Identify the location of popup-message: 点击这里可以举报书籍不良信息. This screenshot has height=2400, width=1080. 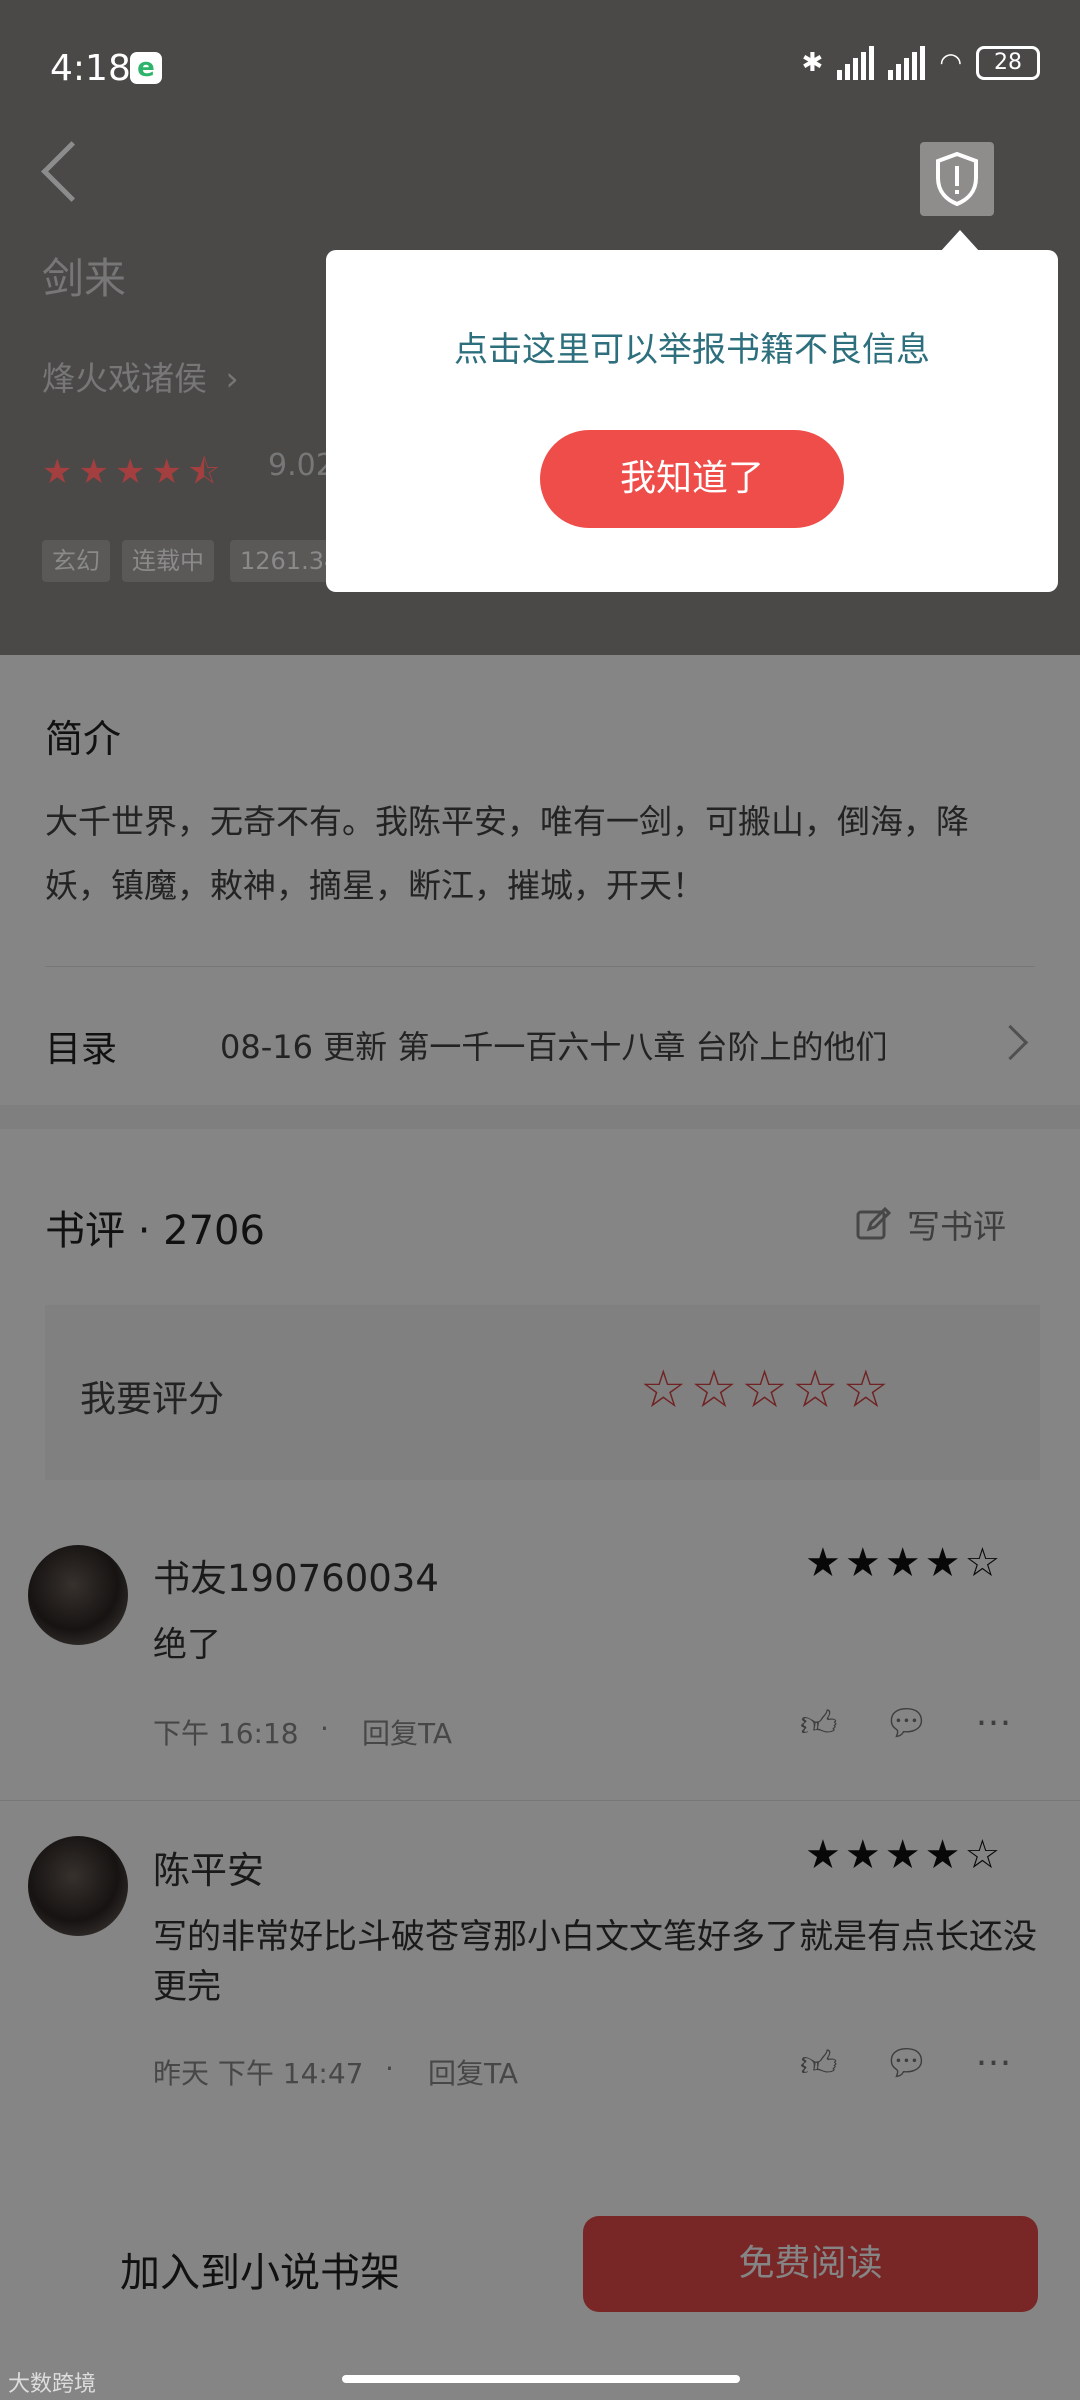
(692, 350).